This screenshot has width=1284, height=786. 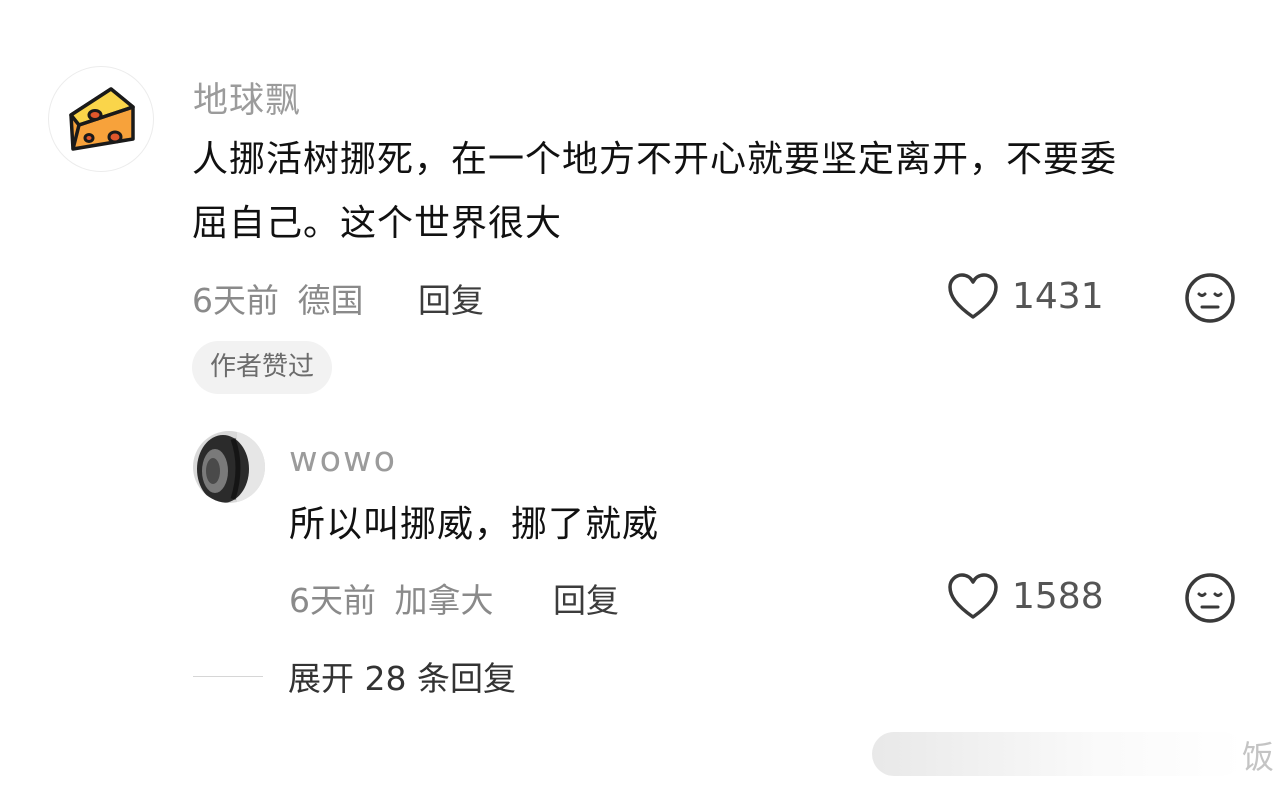 I want to click on expand-divider, so click(x=228, y=676).